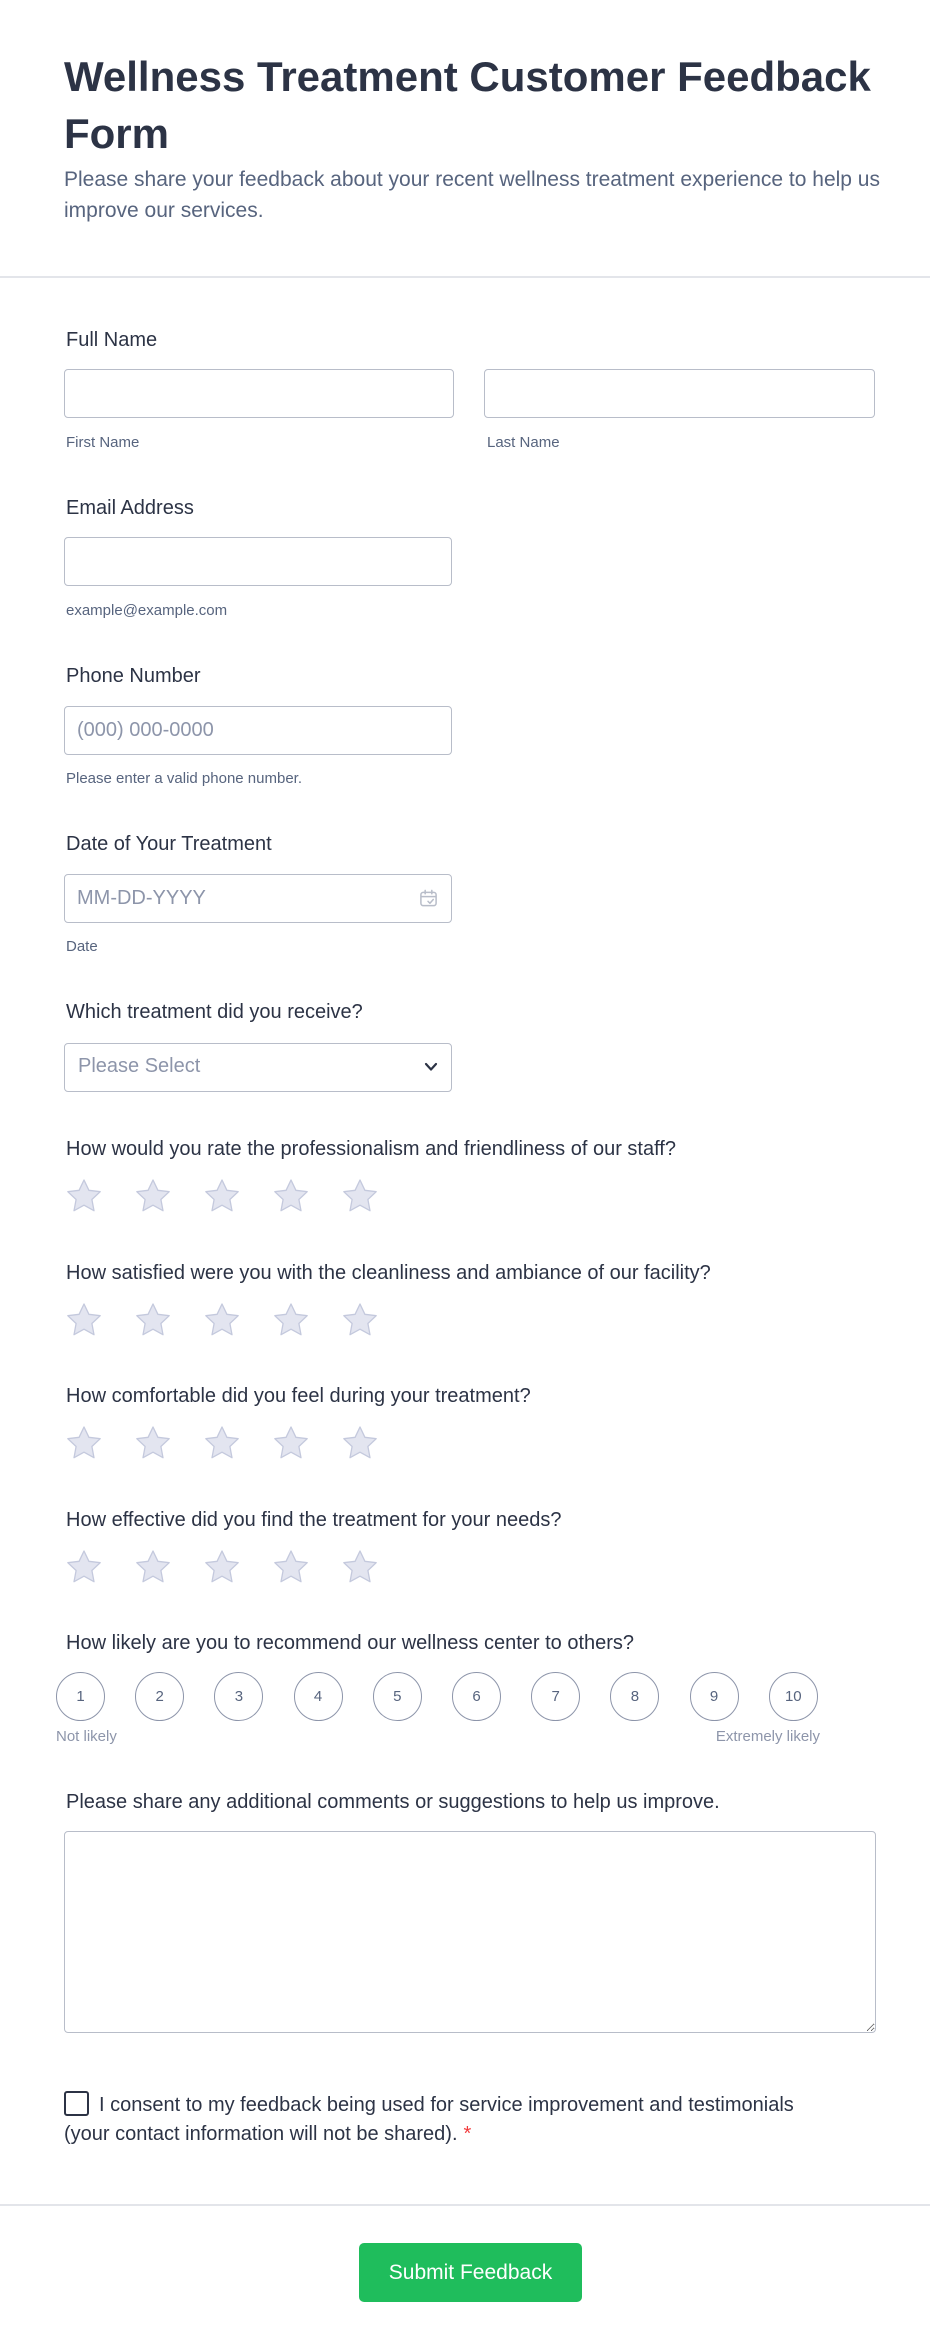  I want to click on treatment-date-label: Date of Your Treatment, so click(169, 844).